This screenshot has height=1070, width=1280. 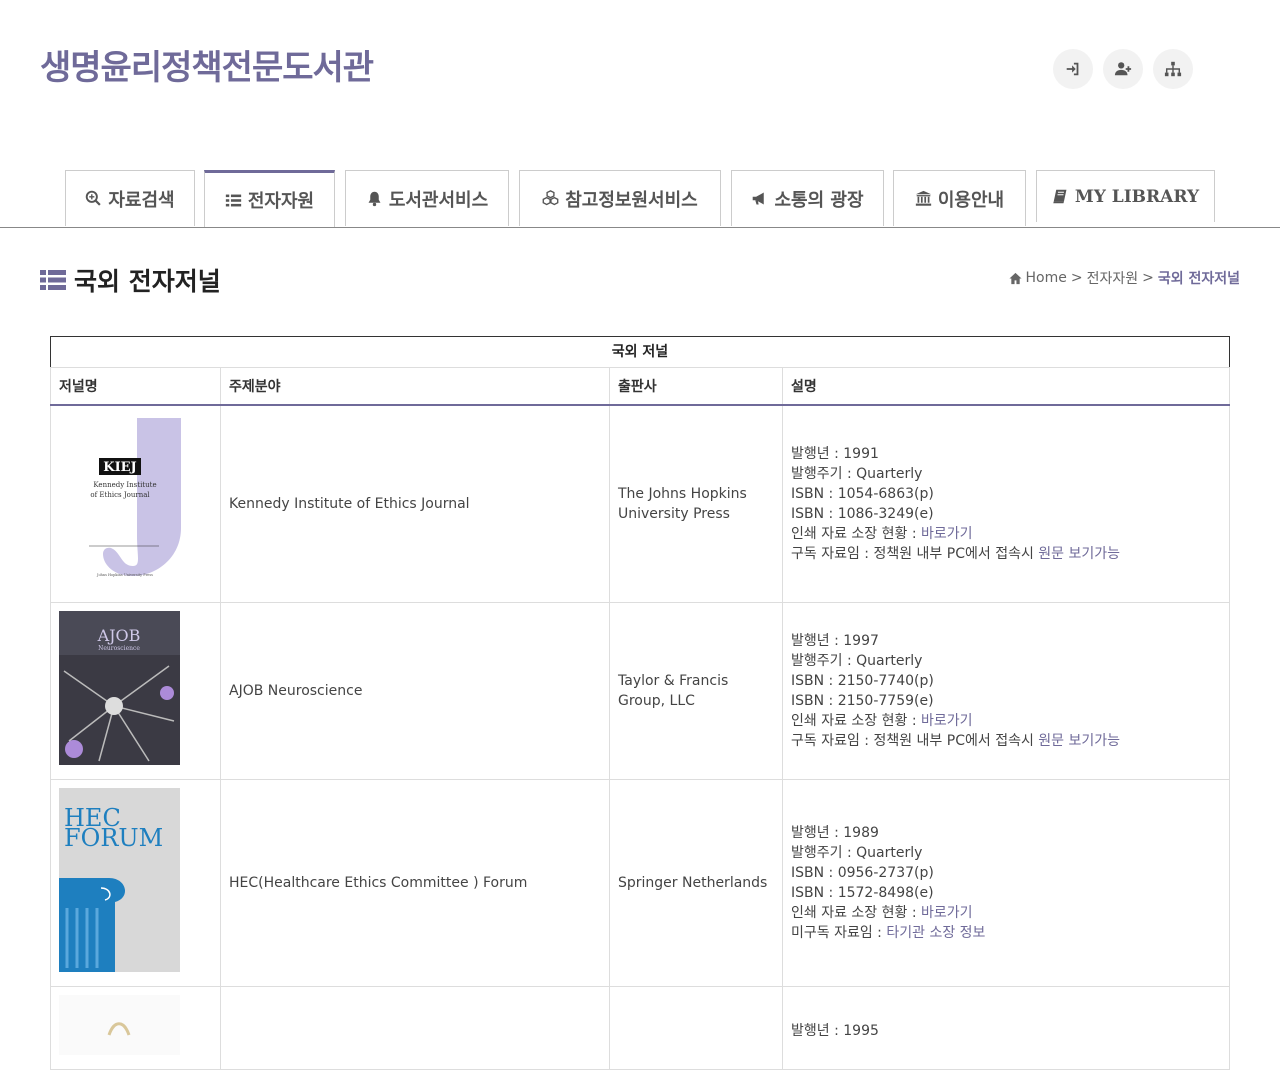 I want to click on tab-label: 도서관서비스, so click(x=438, y=200).